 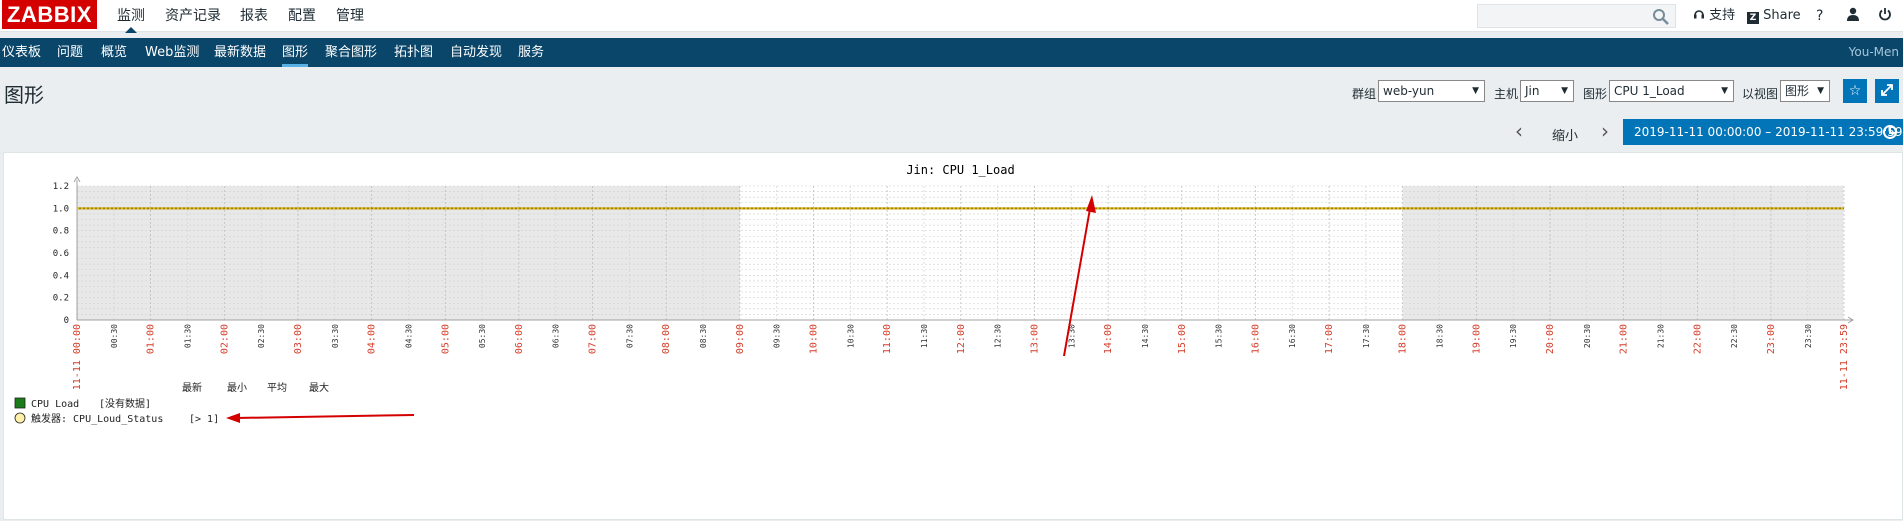 I want to click on nav-discovery: 自动发现, so click(x=476, y=52).